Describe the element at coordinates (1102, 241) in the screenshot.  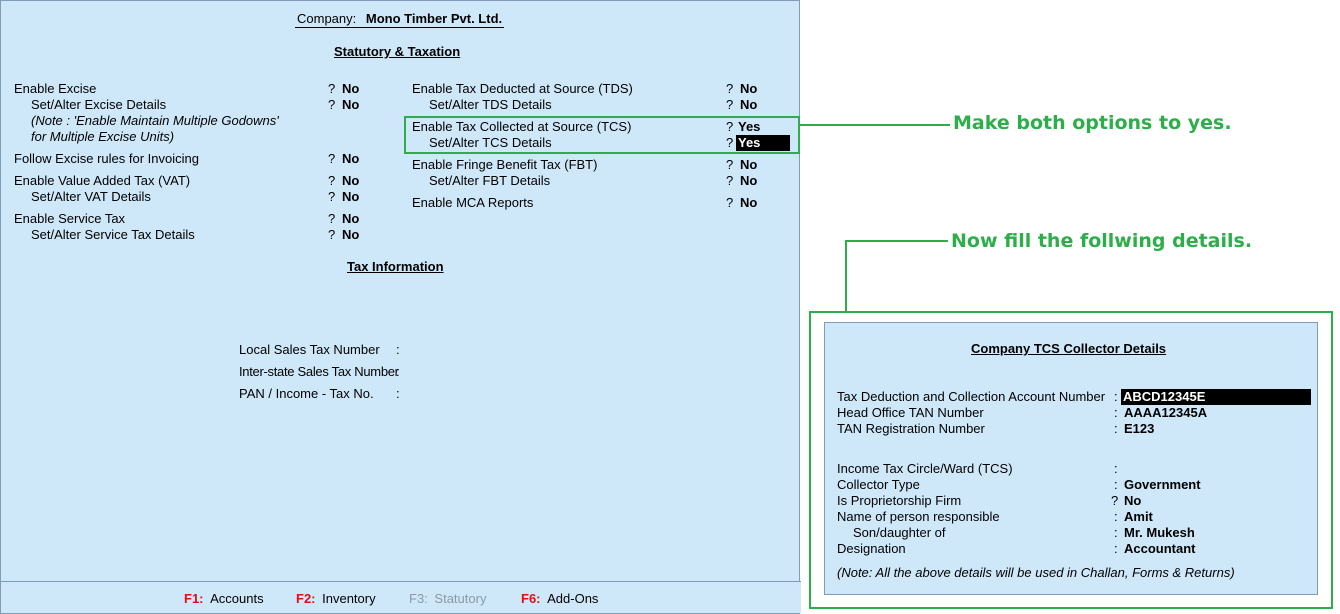
I see `annotation-fill-details: Now fill the follwing details.` at that location.